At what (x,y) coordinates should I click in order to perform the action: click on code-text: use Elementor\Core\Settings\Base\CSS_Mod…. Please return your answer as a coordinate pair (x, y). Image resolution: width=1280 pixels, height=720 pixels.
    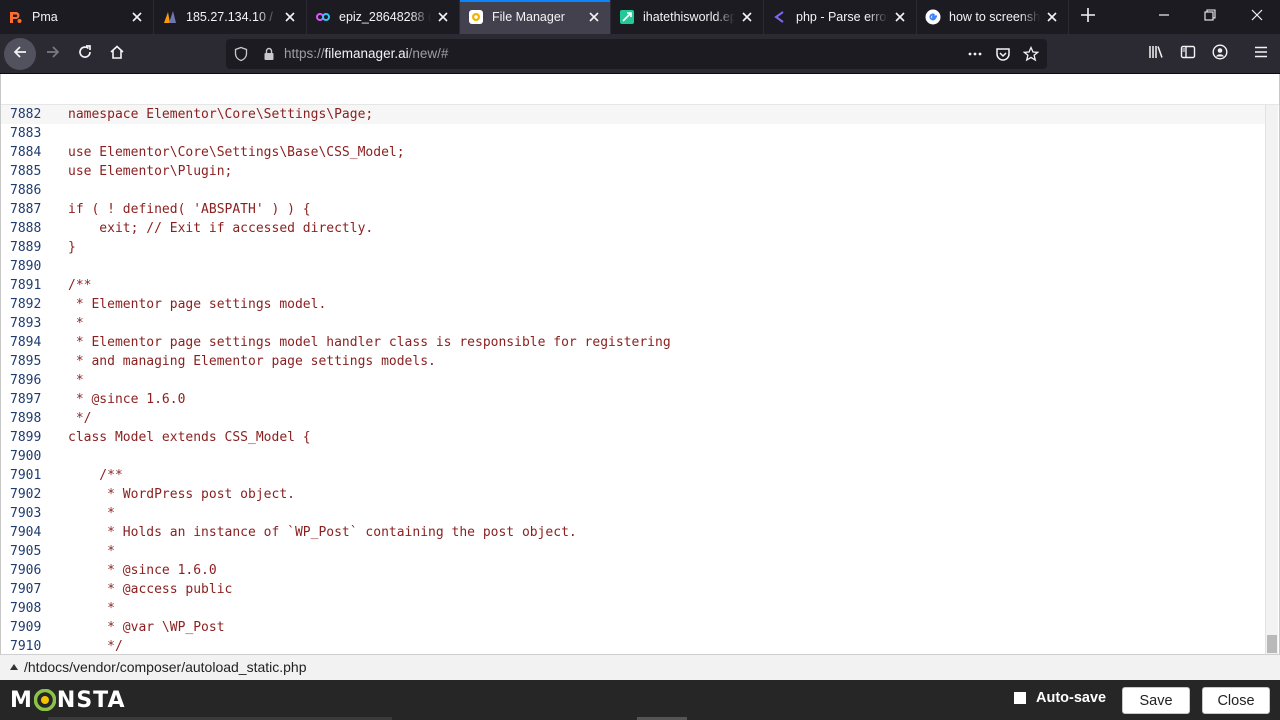
    Looking at the image, I should click on (236, 152).